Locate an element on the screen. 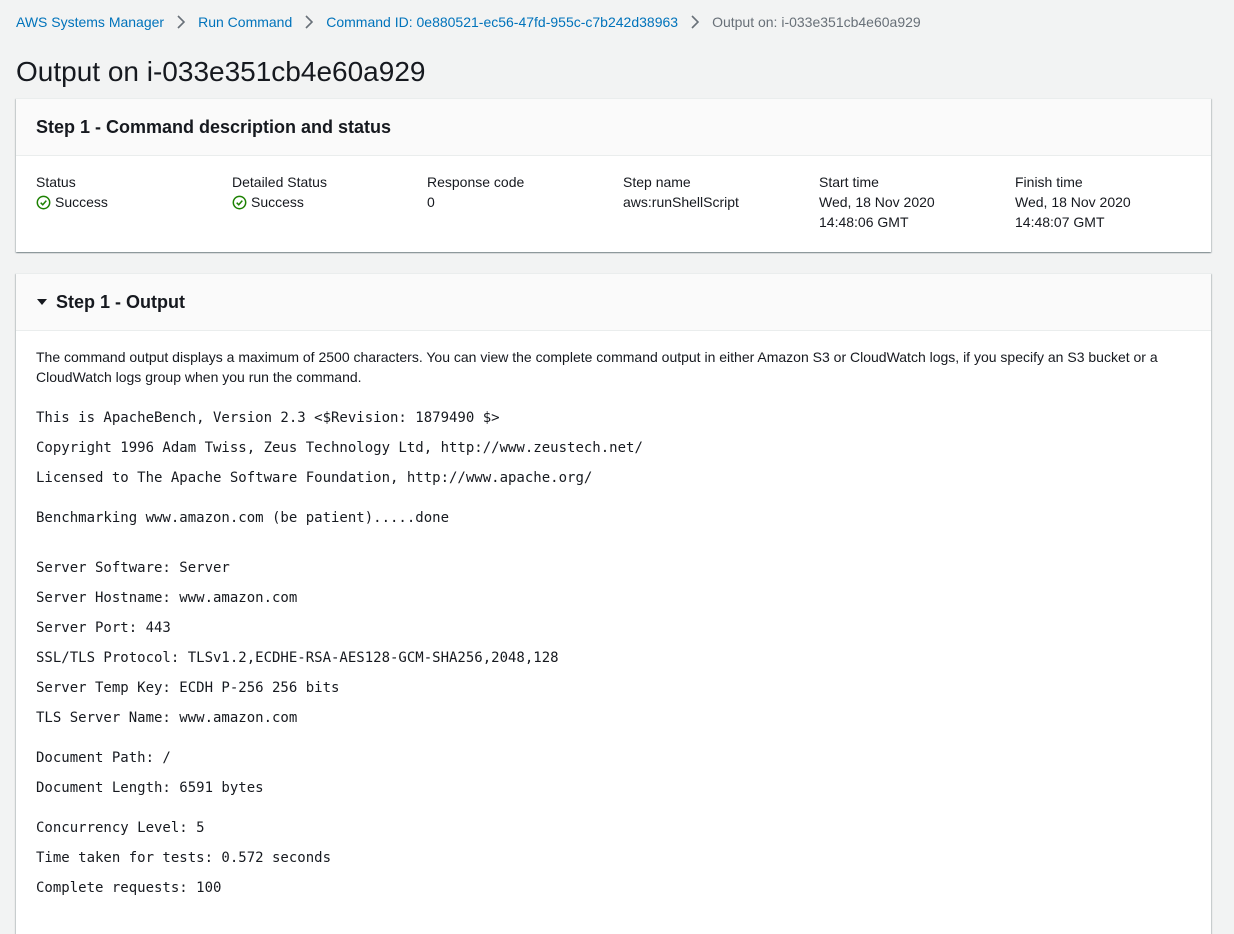  status-label: Status is located at coordinates (56, 182).